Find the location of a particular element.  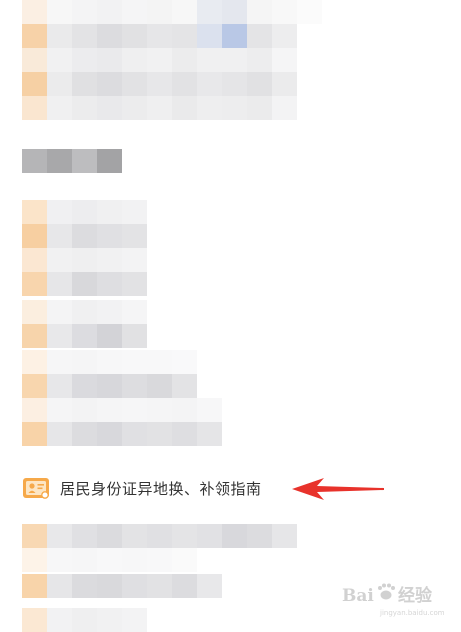

paw-icon is located at coordinates (386, 591).